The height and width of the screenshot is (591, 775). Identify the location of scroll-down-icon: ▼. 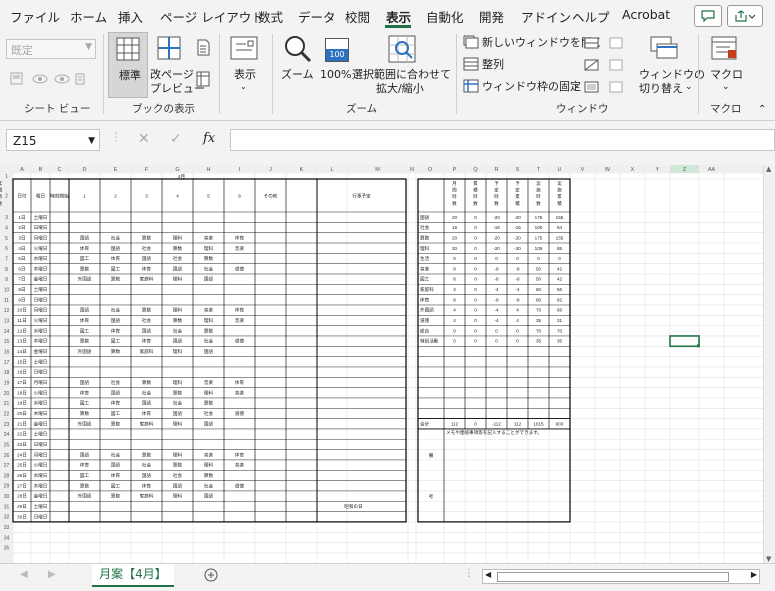
(768, 559).